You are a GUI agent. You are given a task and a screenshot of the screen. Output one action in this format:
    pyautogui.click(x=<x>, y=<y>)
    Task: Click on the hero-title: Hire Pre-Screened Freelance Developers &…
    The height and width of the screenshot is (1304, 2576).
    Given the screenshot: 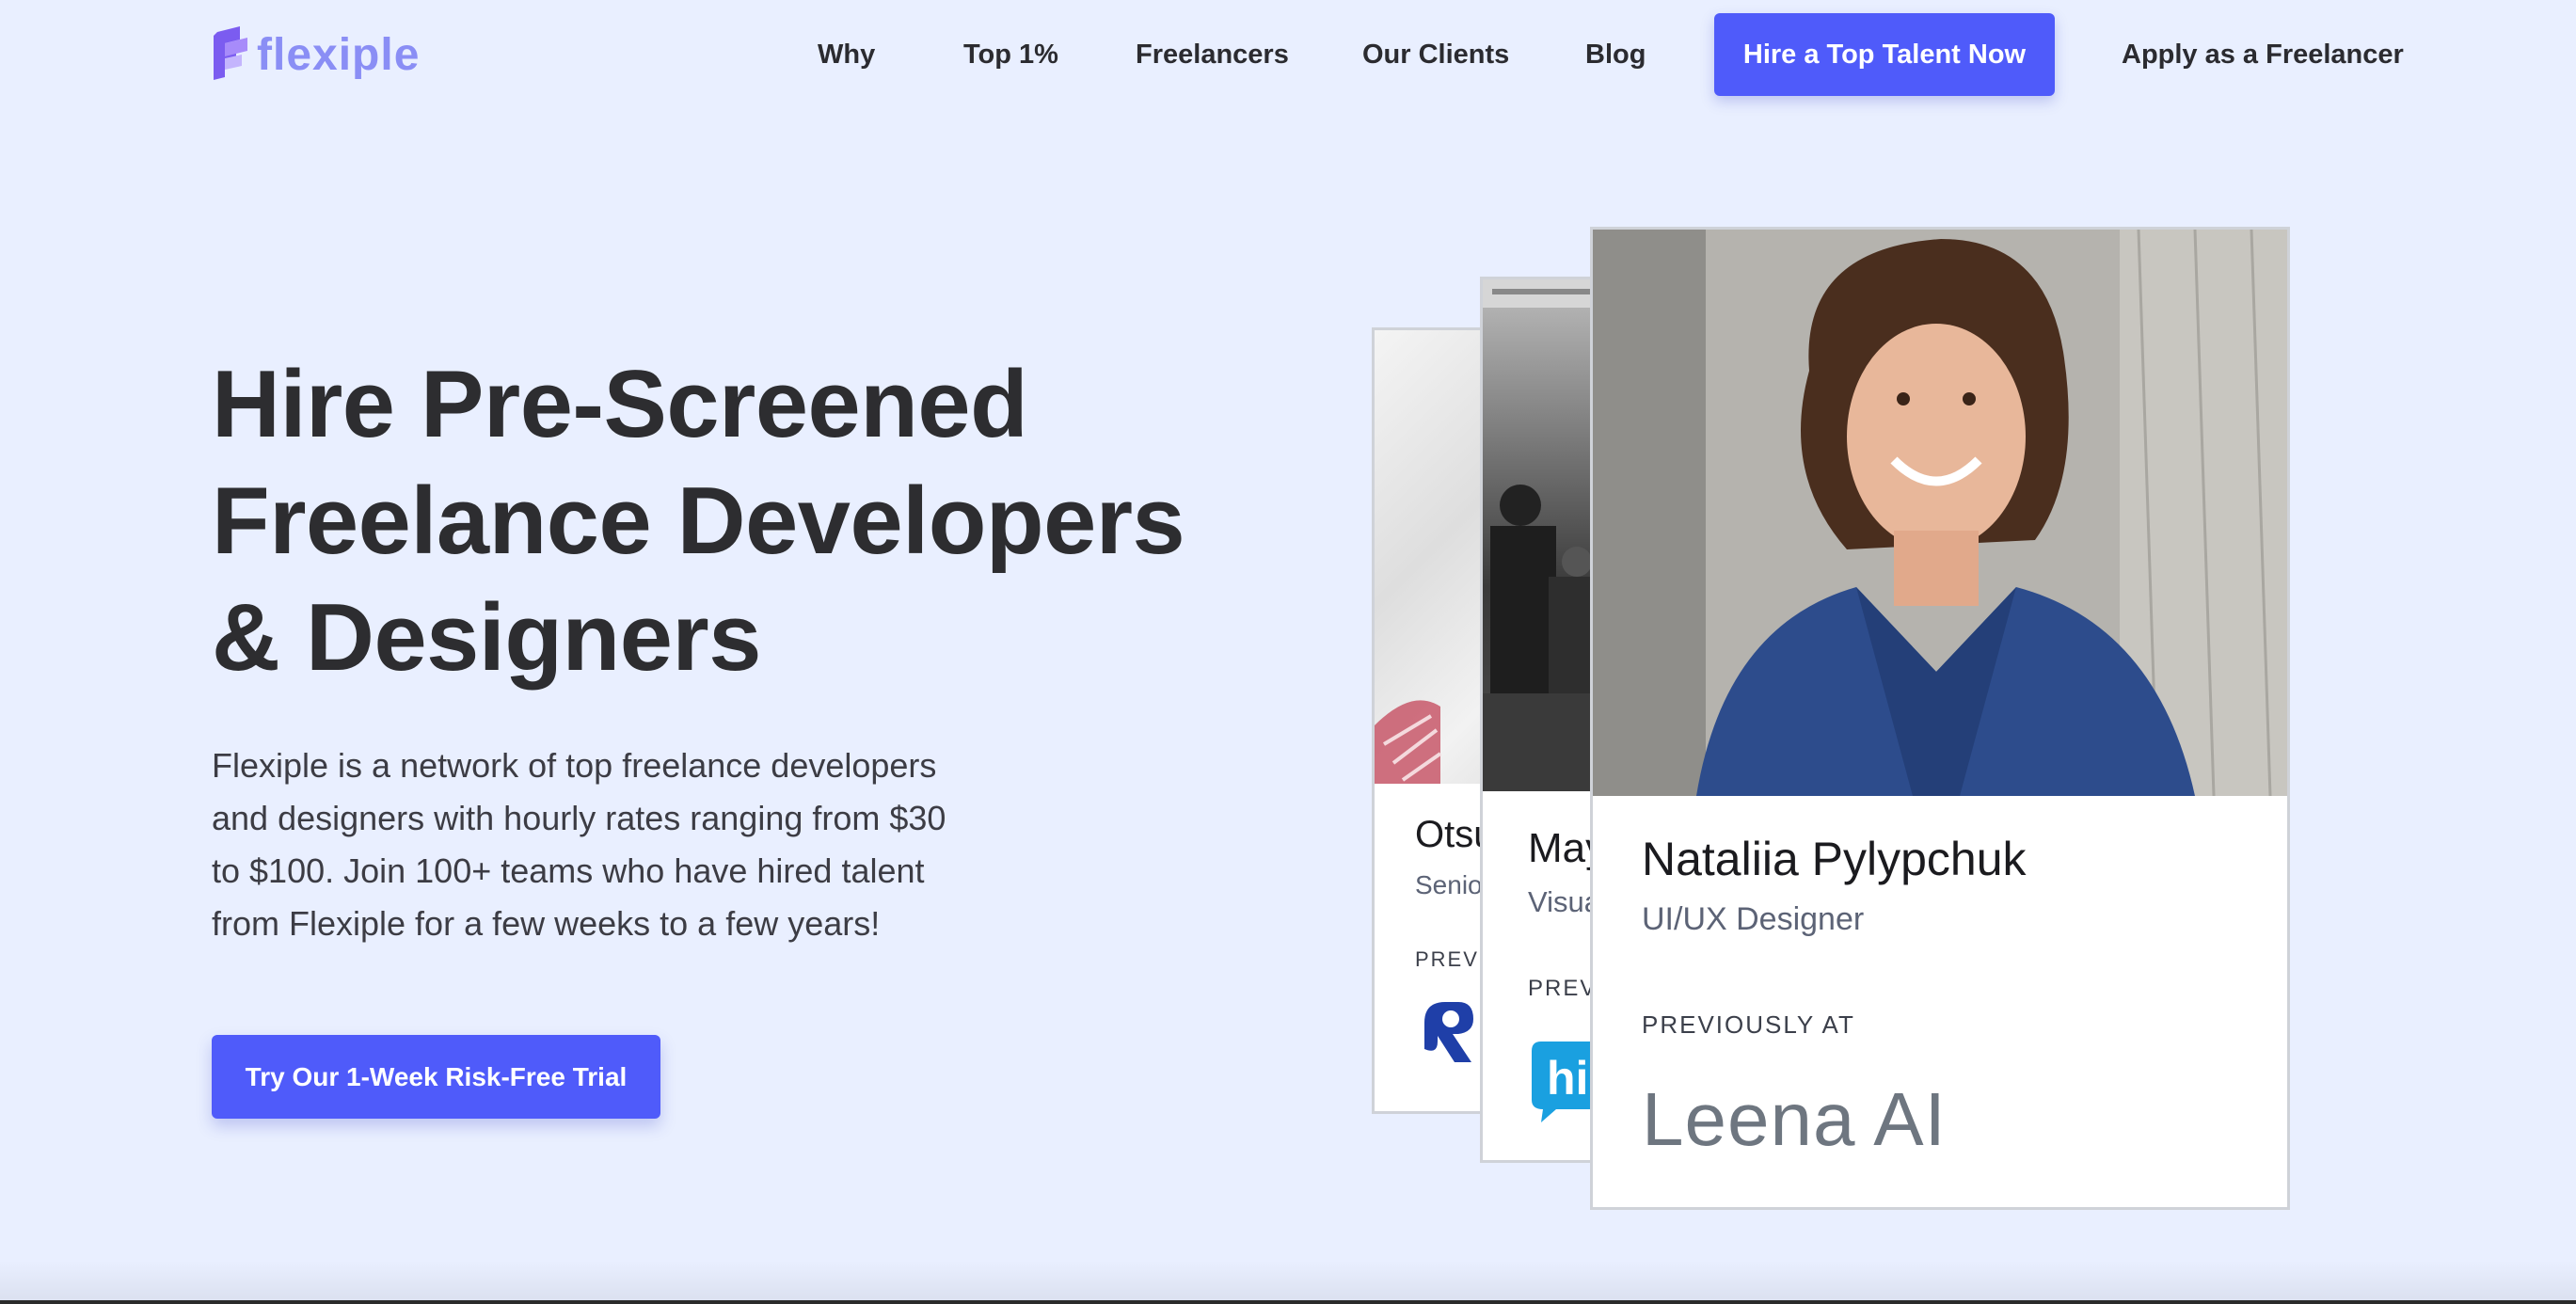 What is the action you would take?
    pyautogui.click(x=730, y=521)
    